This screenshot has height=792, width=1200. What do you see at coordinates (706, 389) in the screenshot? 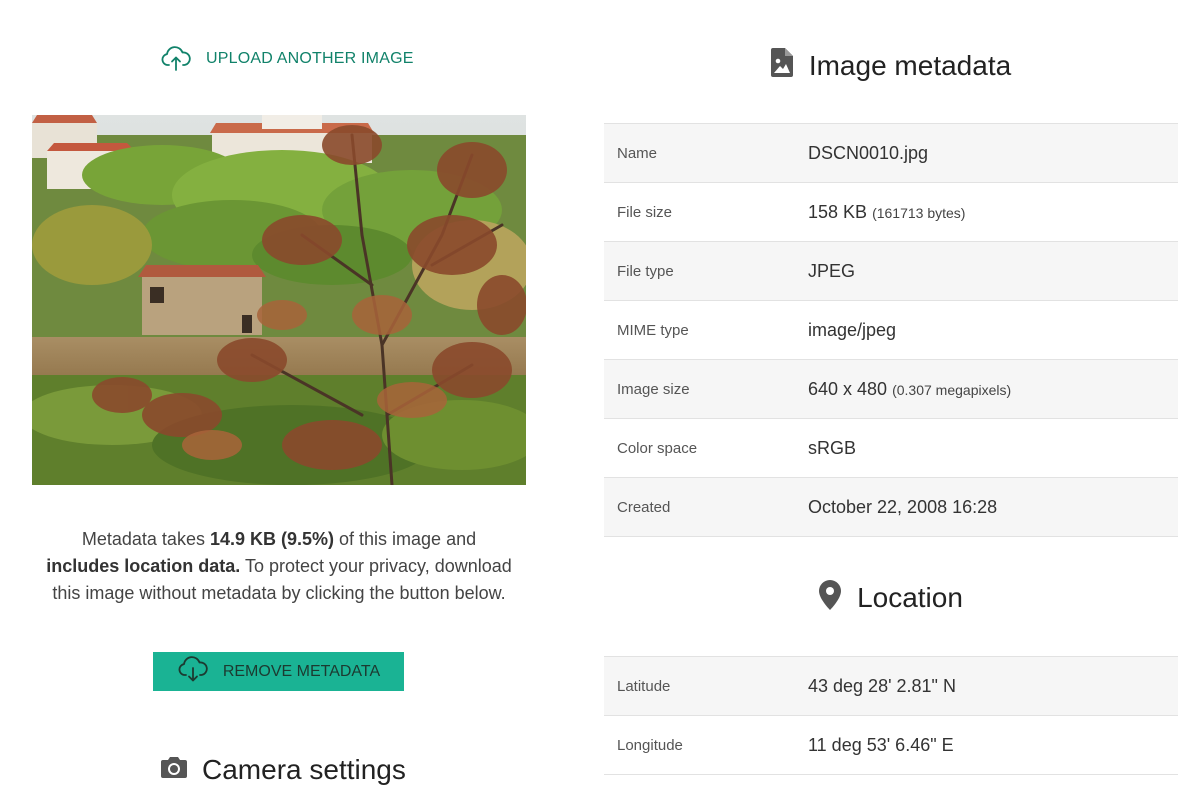
I see `metadata-key: Image size` at bounding box center [706, 389].